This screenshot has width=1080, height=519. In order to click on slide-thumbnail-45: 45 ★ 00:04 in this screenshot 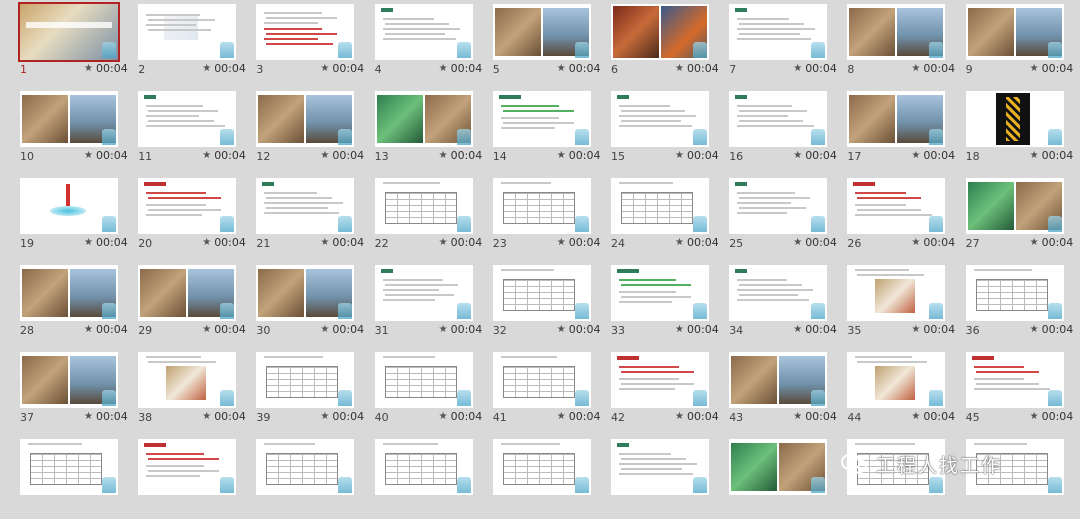, I will do `click(1020, 392)`.